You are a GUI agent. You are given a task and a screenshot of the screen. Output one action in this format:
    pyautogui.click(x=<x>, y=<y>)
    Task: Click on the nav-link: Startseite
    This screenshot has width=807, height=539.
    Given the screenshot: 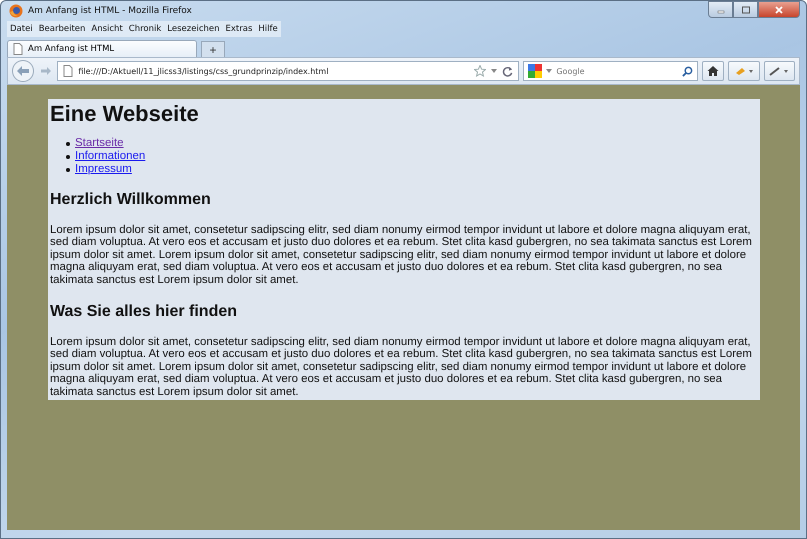 What is the action you would take?
    pyautogui.click(x=99, y=143)
    